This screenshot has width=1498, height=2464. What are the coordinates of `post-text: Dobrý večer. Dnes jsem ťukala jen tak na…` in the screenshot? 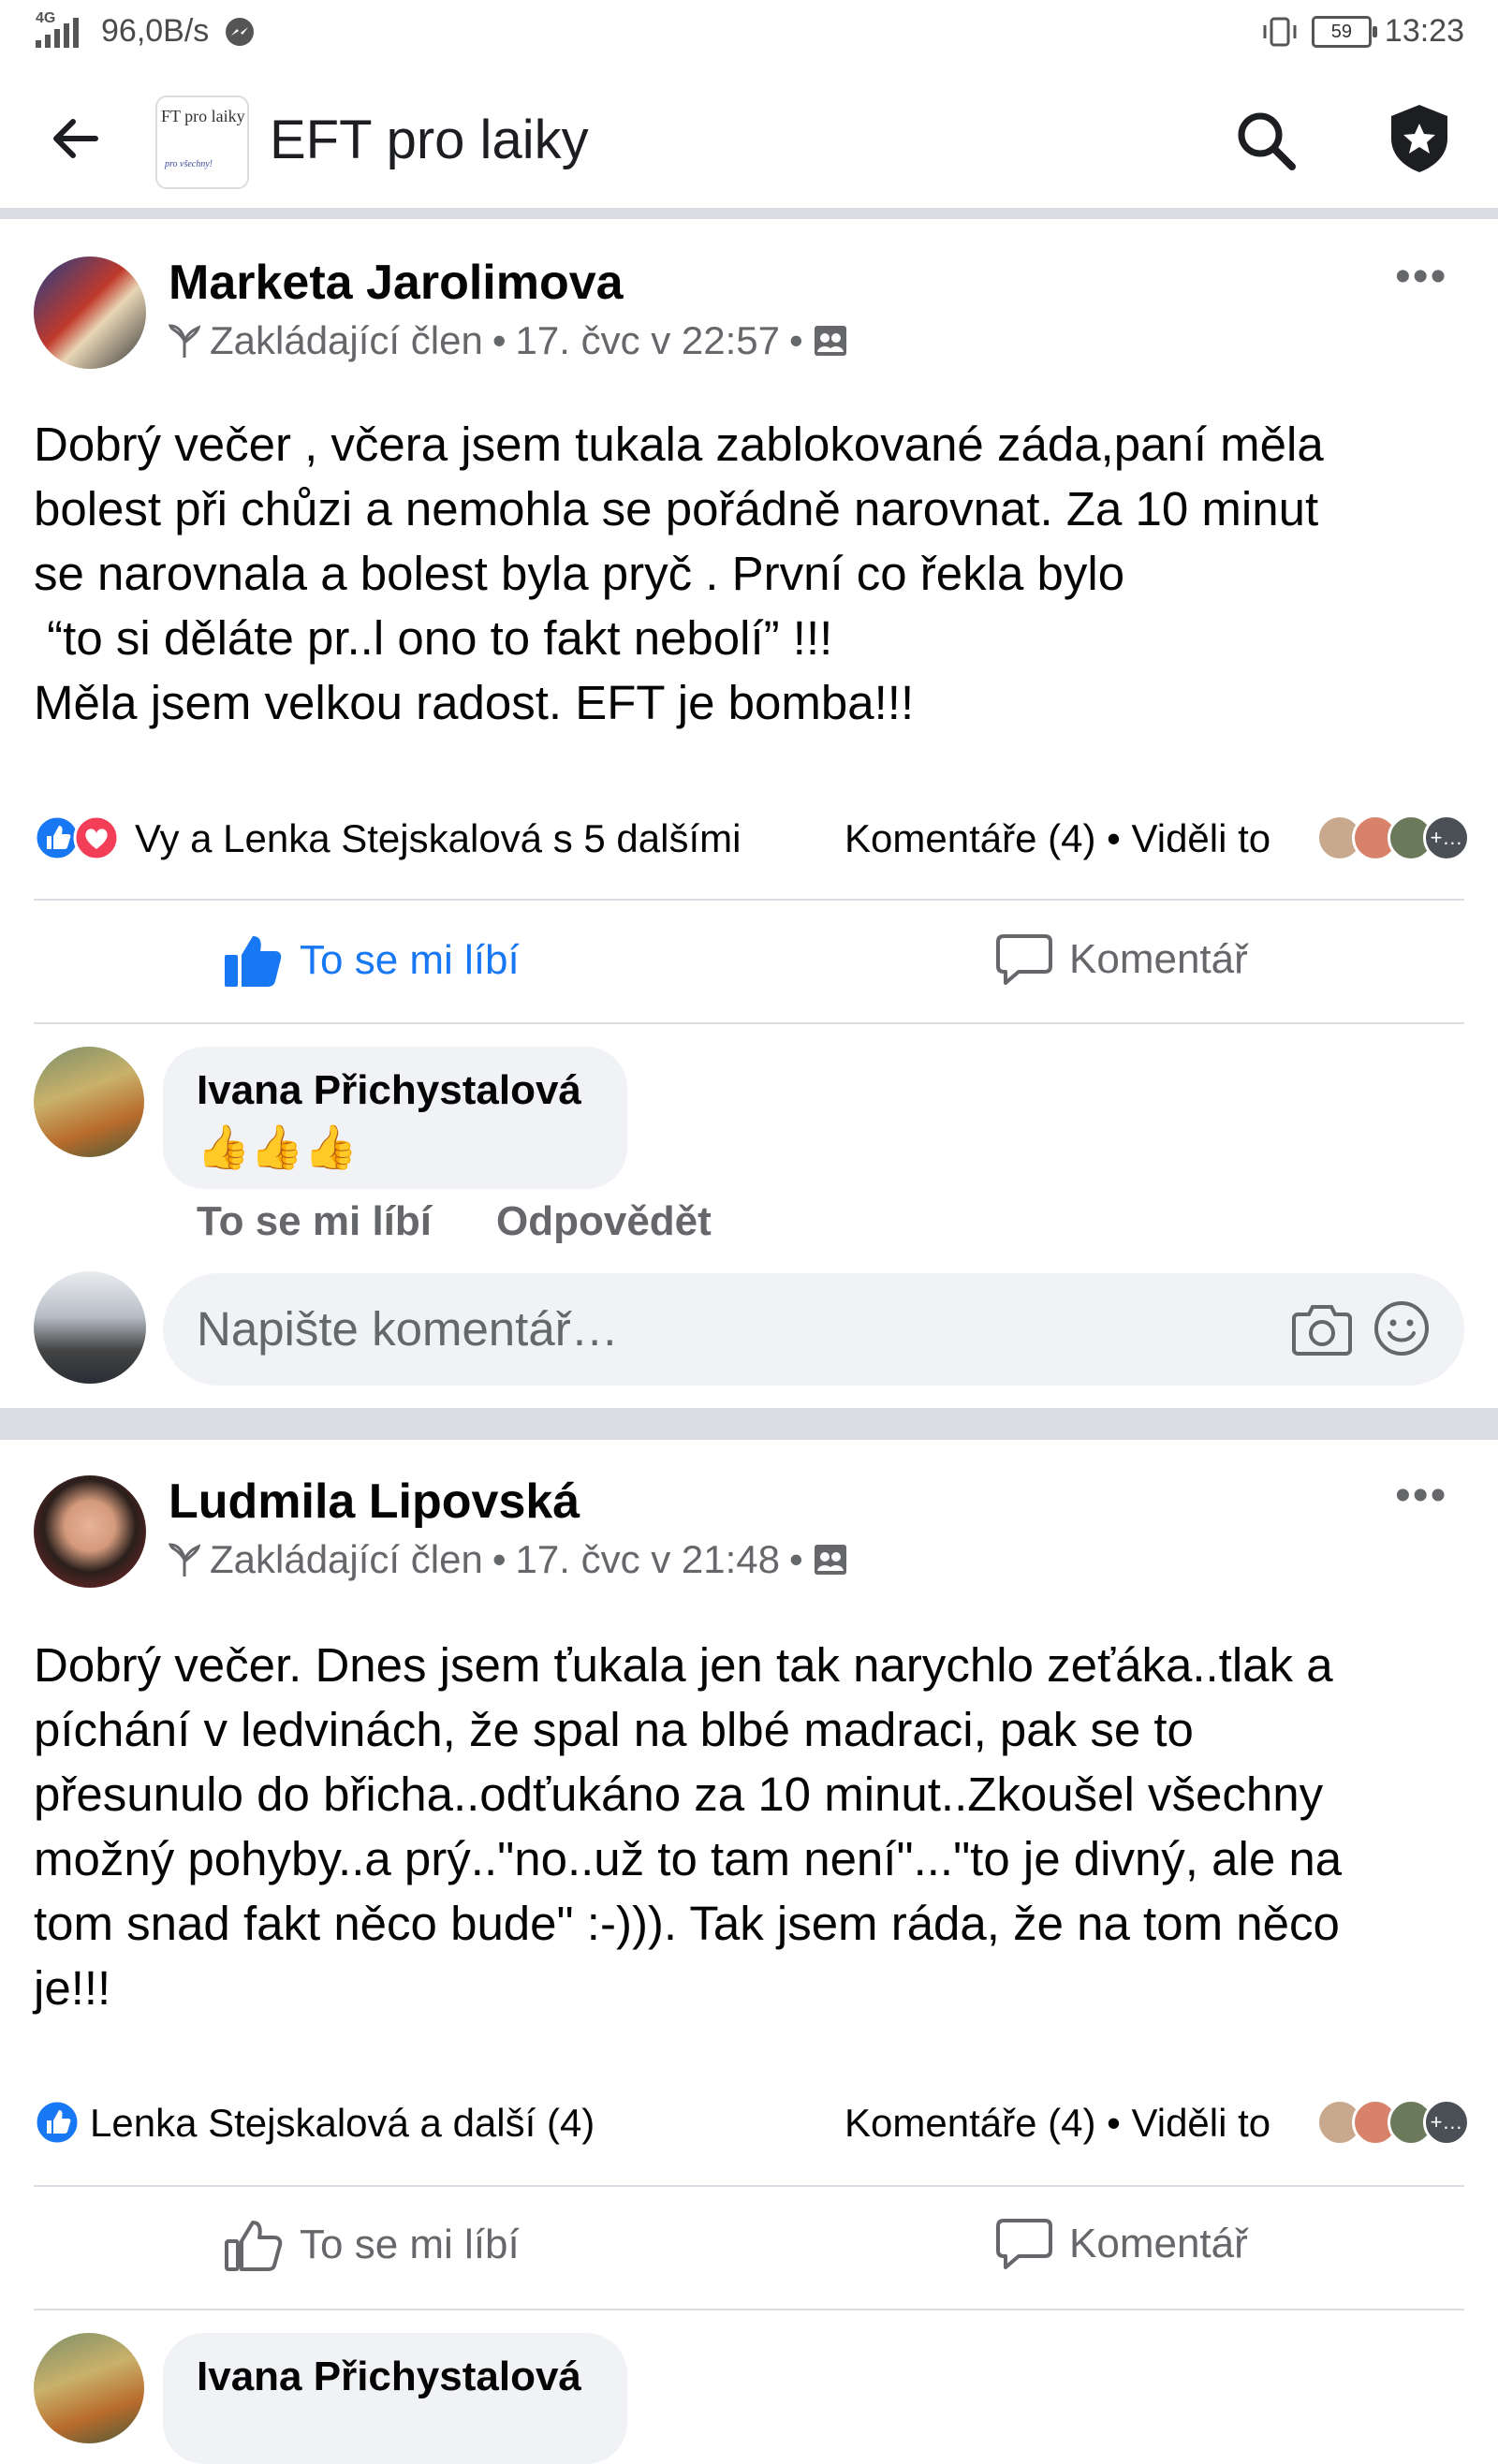 It's located at (688, 1826).